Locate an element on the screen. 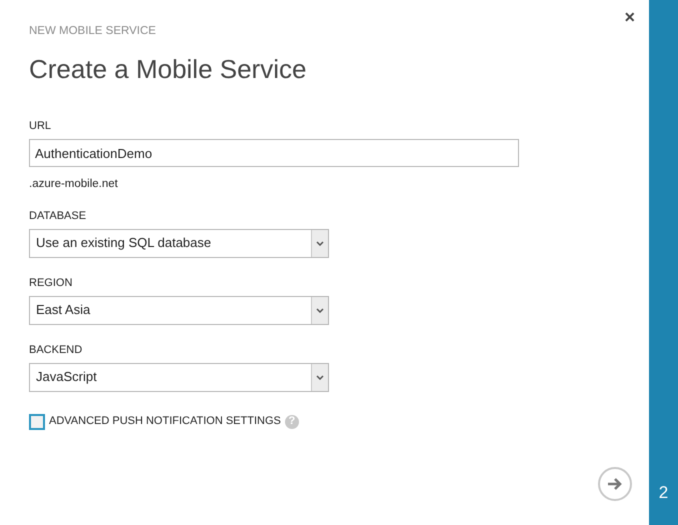 This screenshot has height=525, width=678. arrow-right-icon is located at coordinates (615, 484).